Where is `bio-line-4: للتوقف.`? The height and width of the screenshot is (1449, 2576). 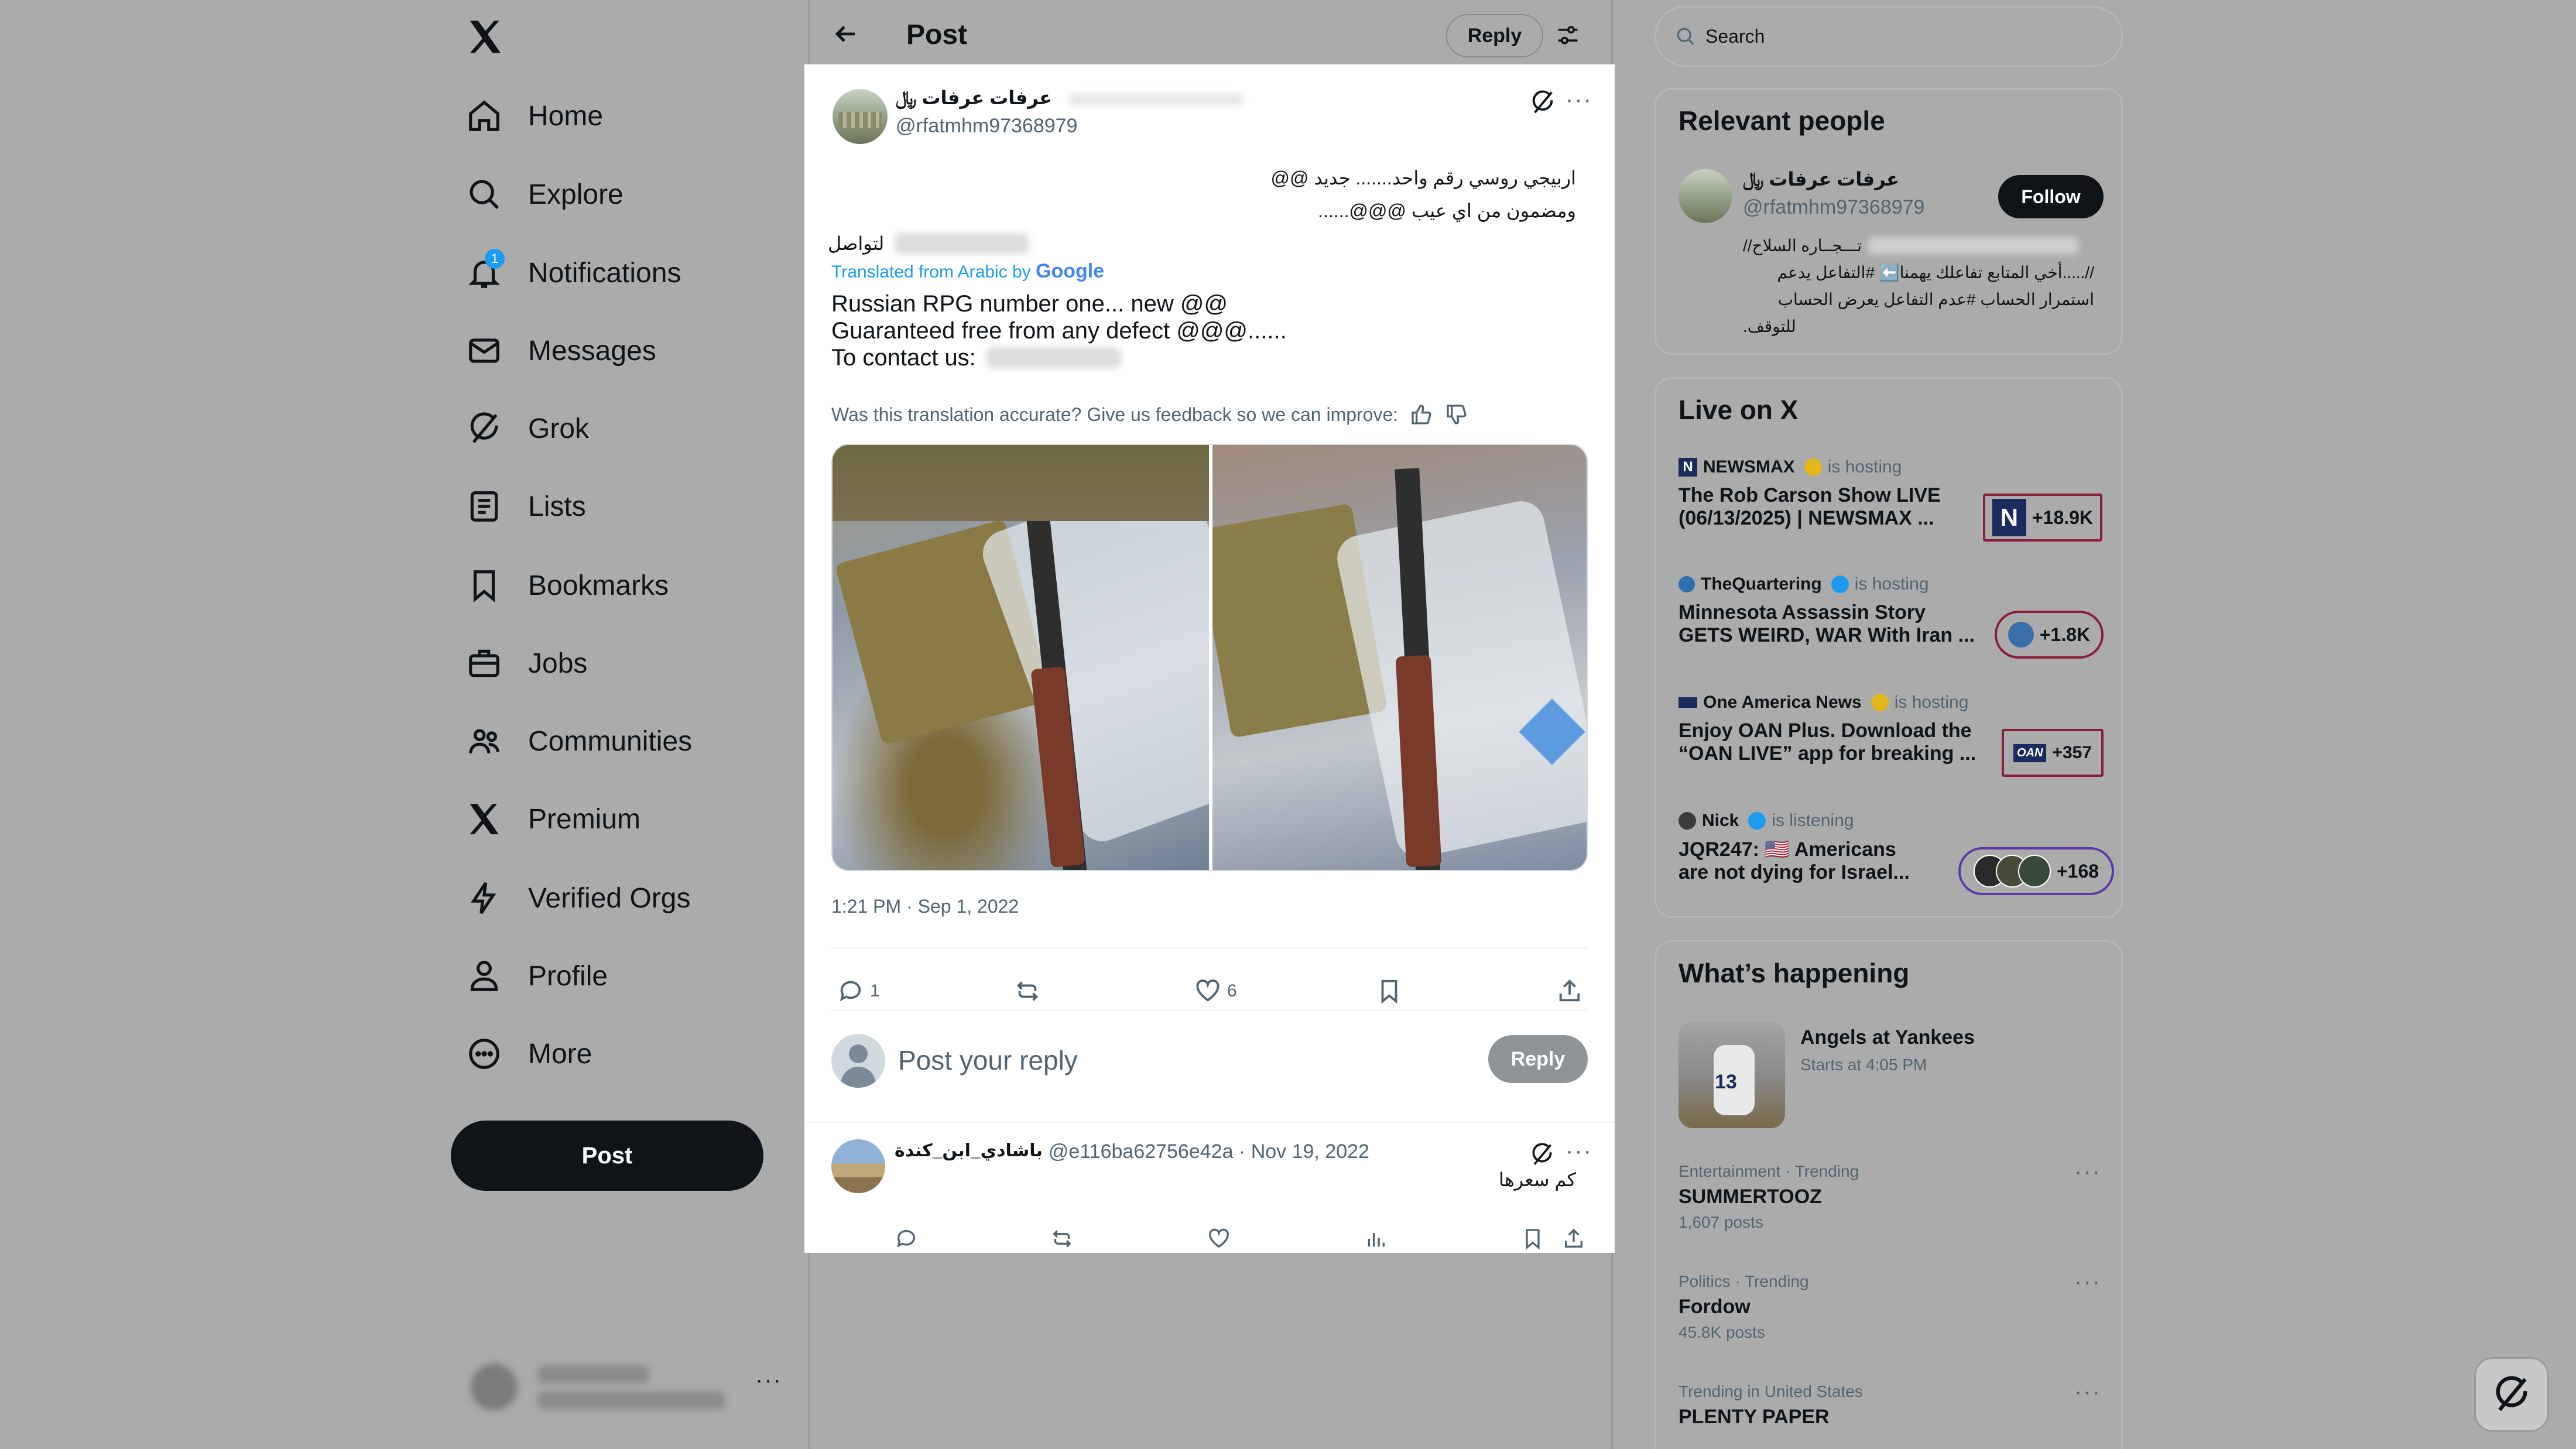
bio-line-4: للتوقف. is located at coordinates (1769, 326).